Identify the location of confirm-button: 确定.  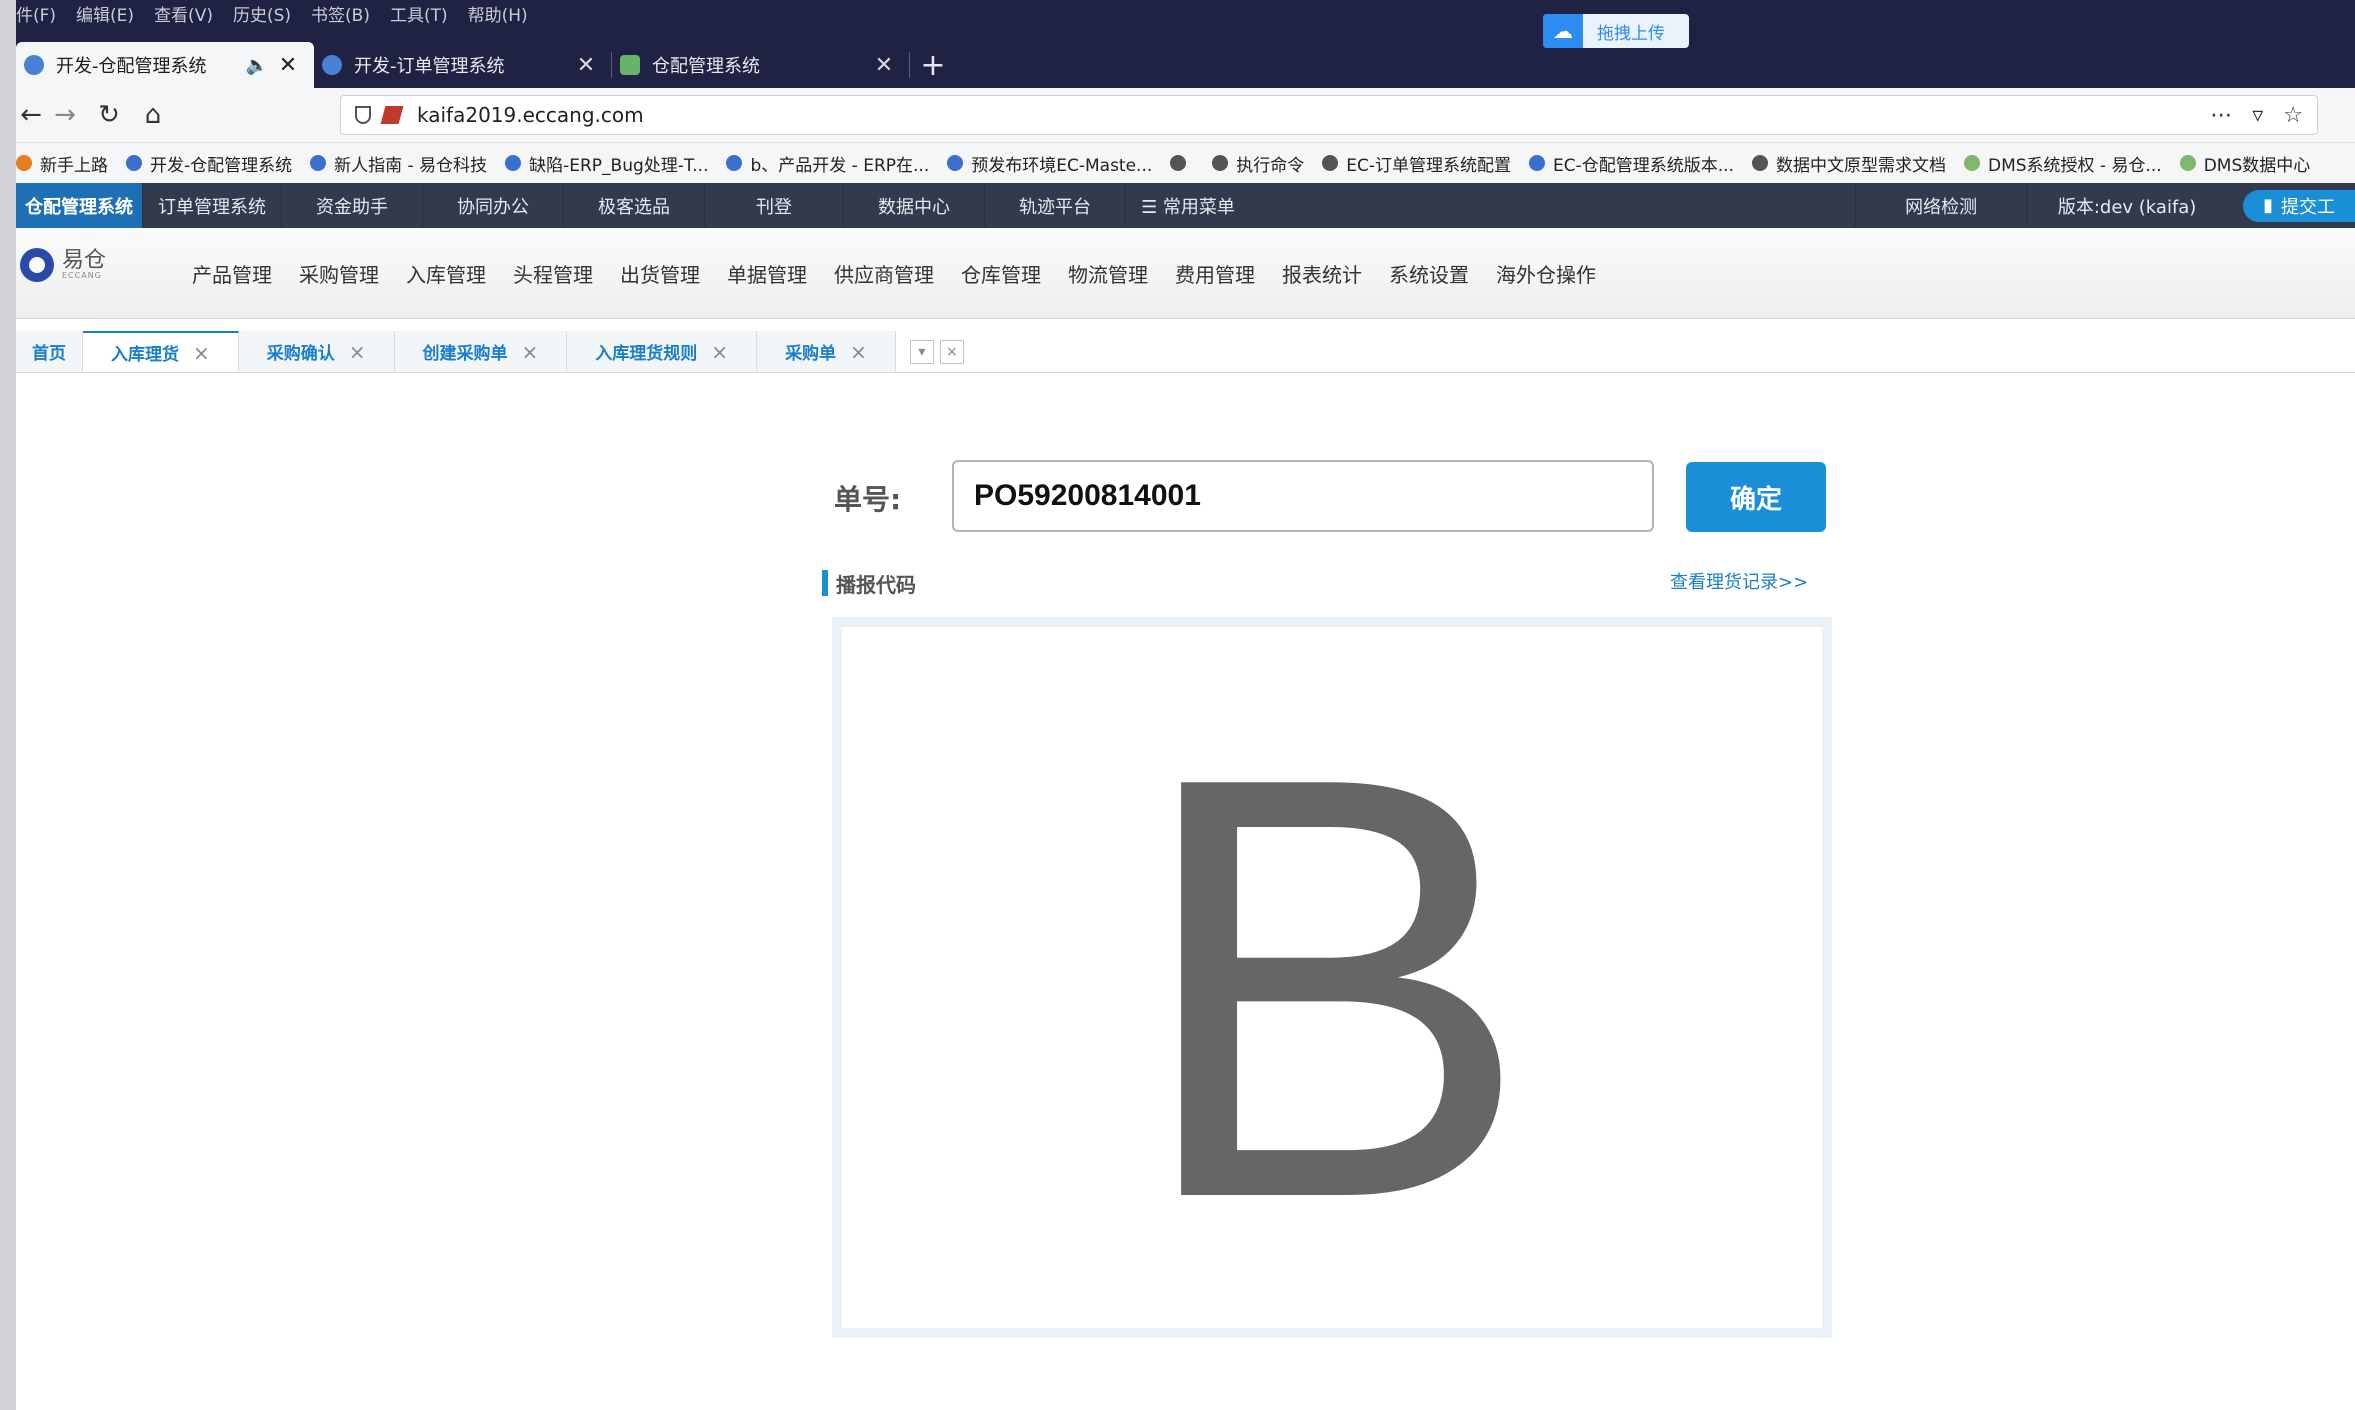
(1756, 497).